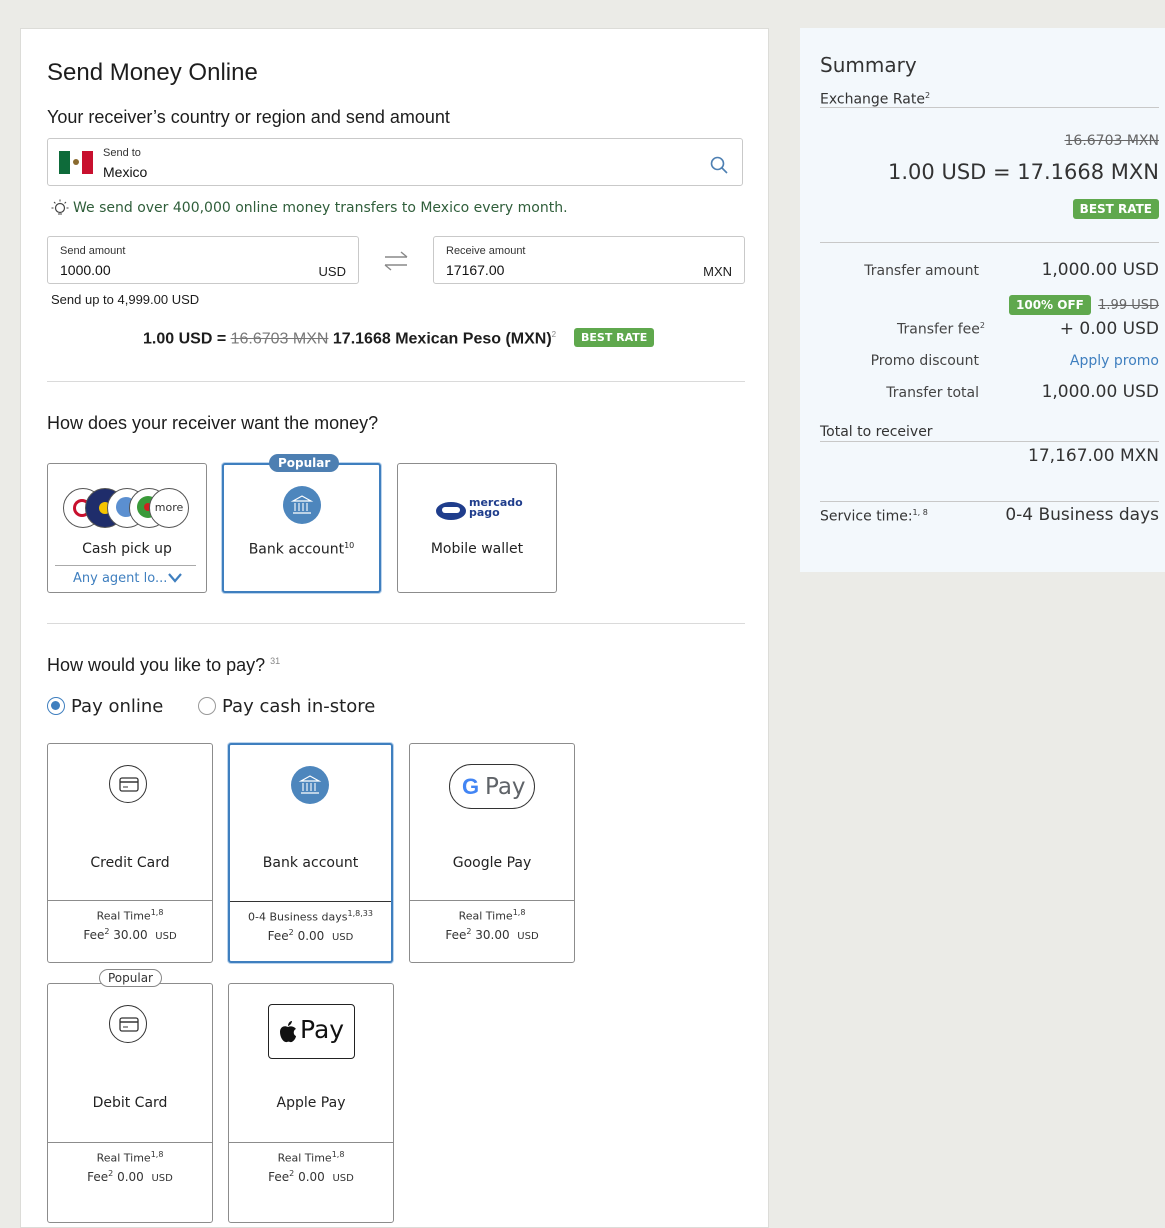 The width and height of the screenshot is (1165, 1228). What do you see at coordinates (311, 1031) in the screenshot?
I see `apple-pay-logo-icon: Pay` at bounding box center [311, 1031].